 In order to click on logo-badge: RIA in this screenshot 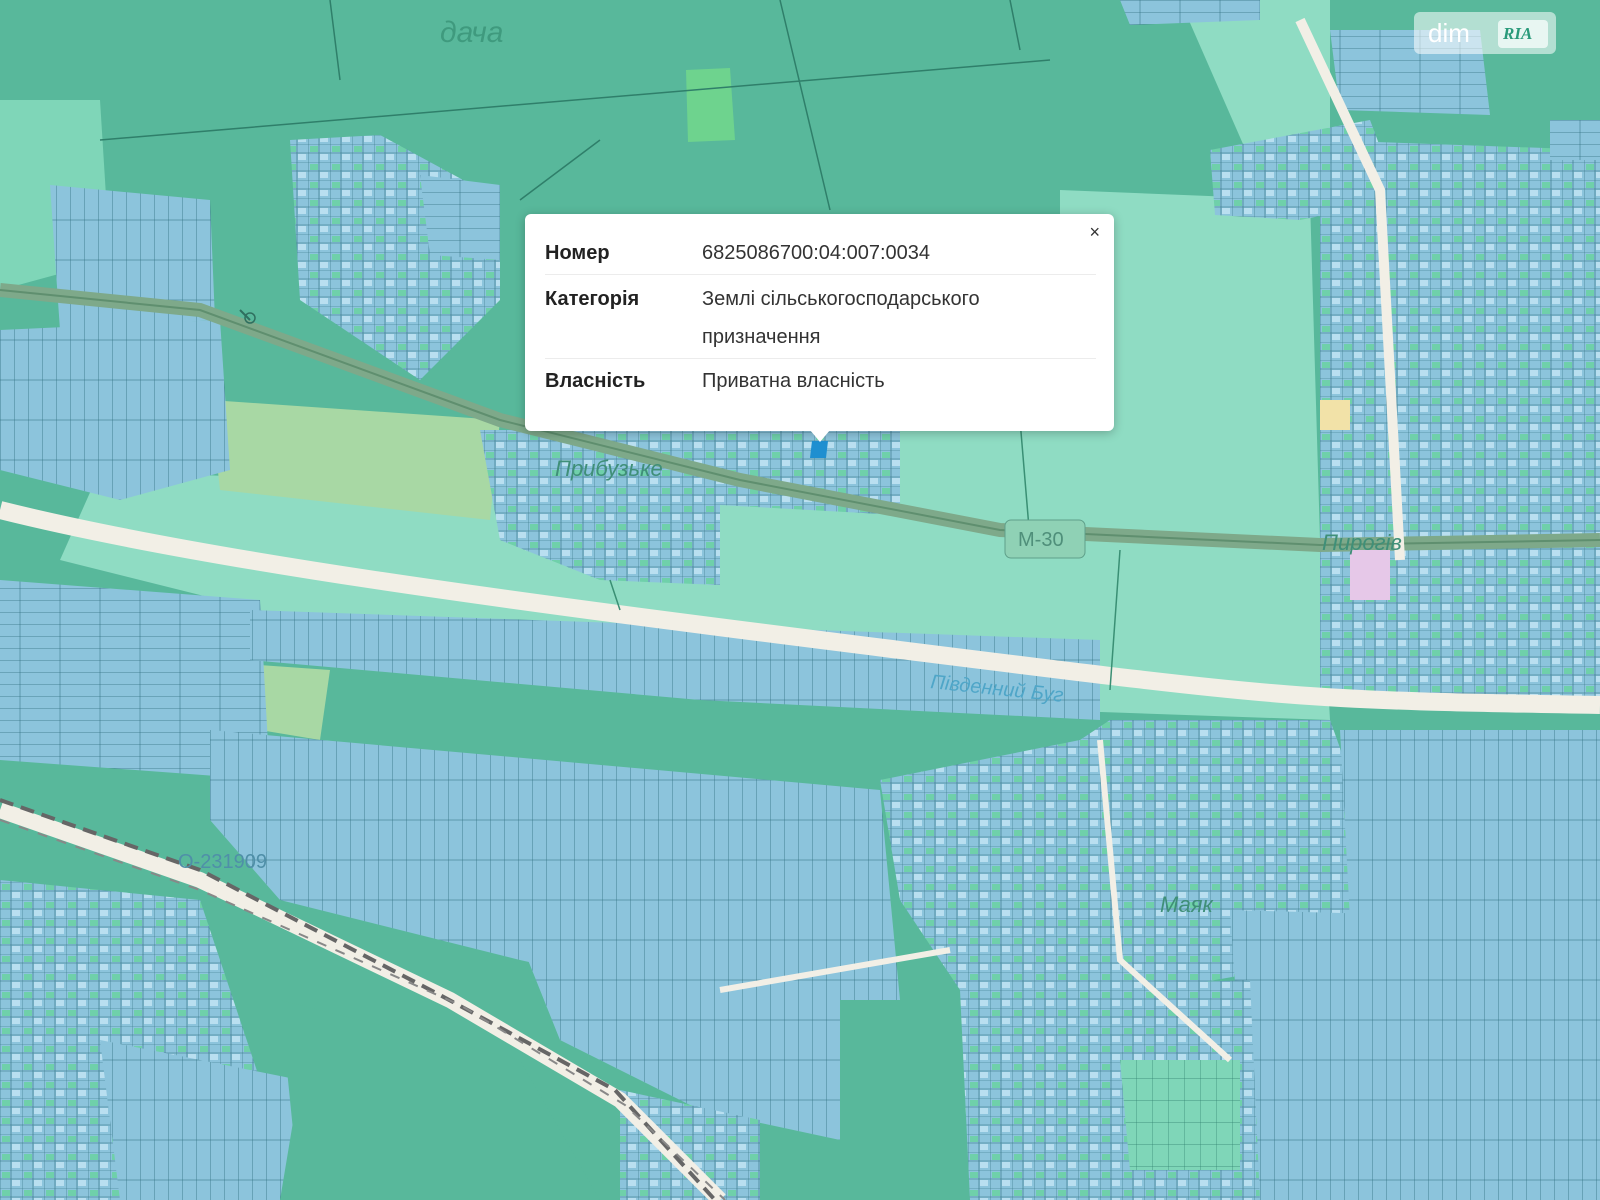, I will do `click(1523, 34)`.